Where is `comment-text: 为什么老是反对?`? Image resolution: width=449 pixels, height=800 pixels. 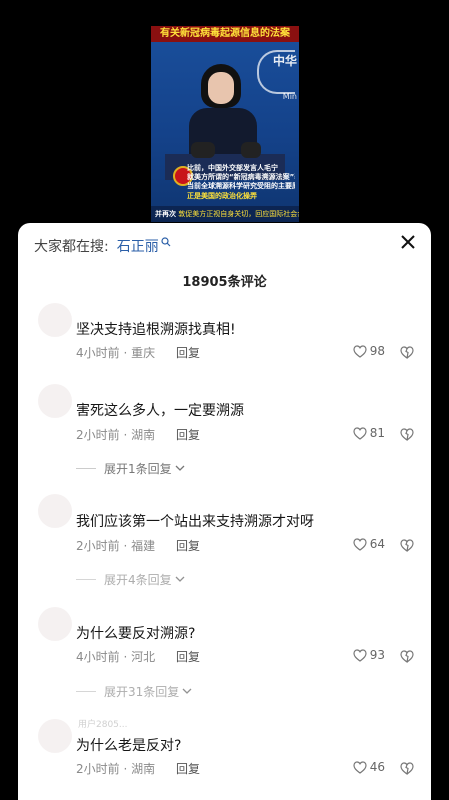 comment-text: 为什么老是反对? is located at coordinates (129, 746).